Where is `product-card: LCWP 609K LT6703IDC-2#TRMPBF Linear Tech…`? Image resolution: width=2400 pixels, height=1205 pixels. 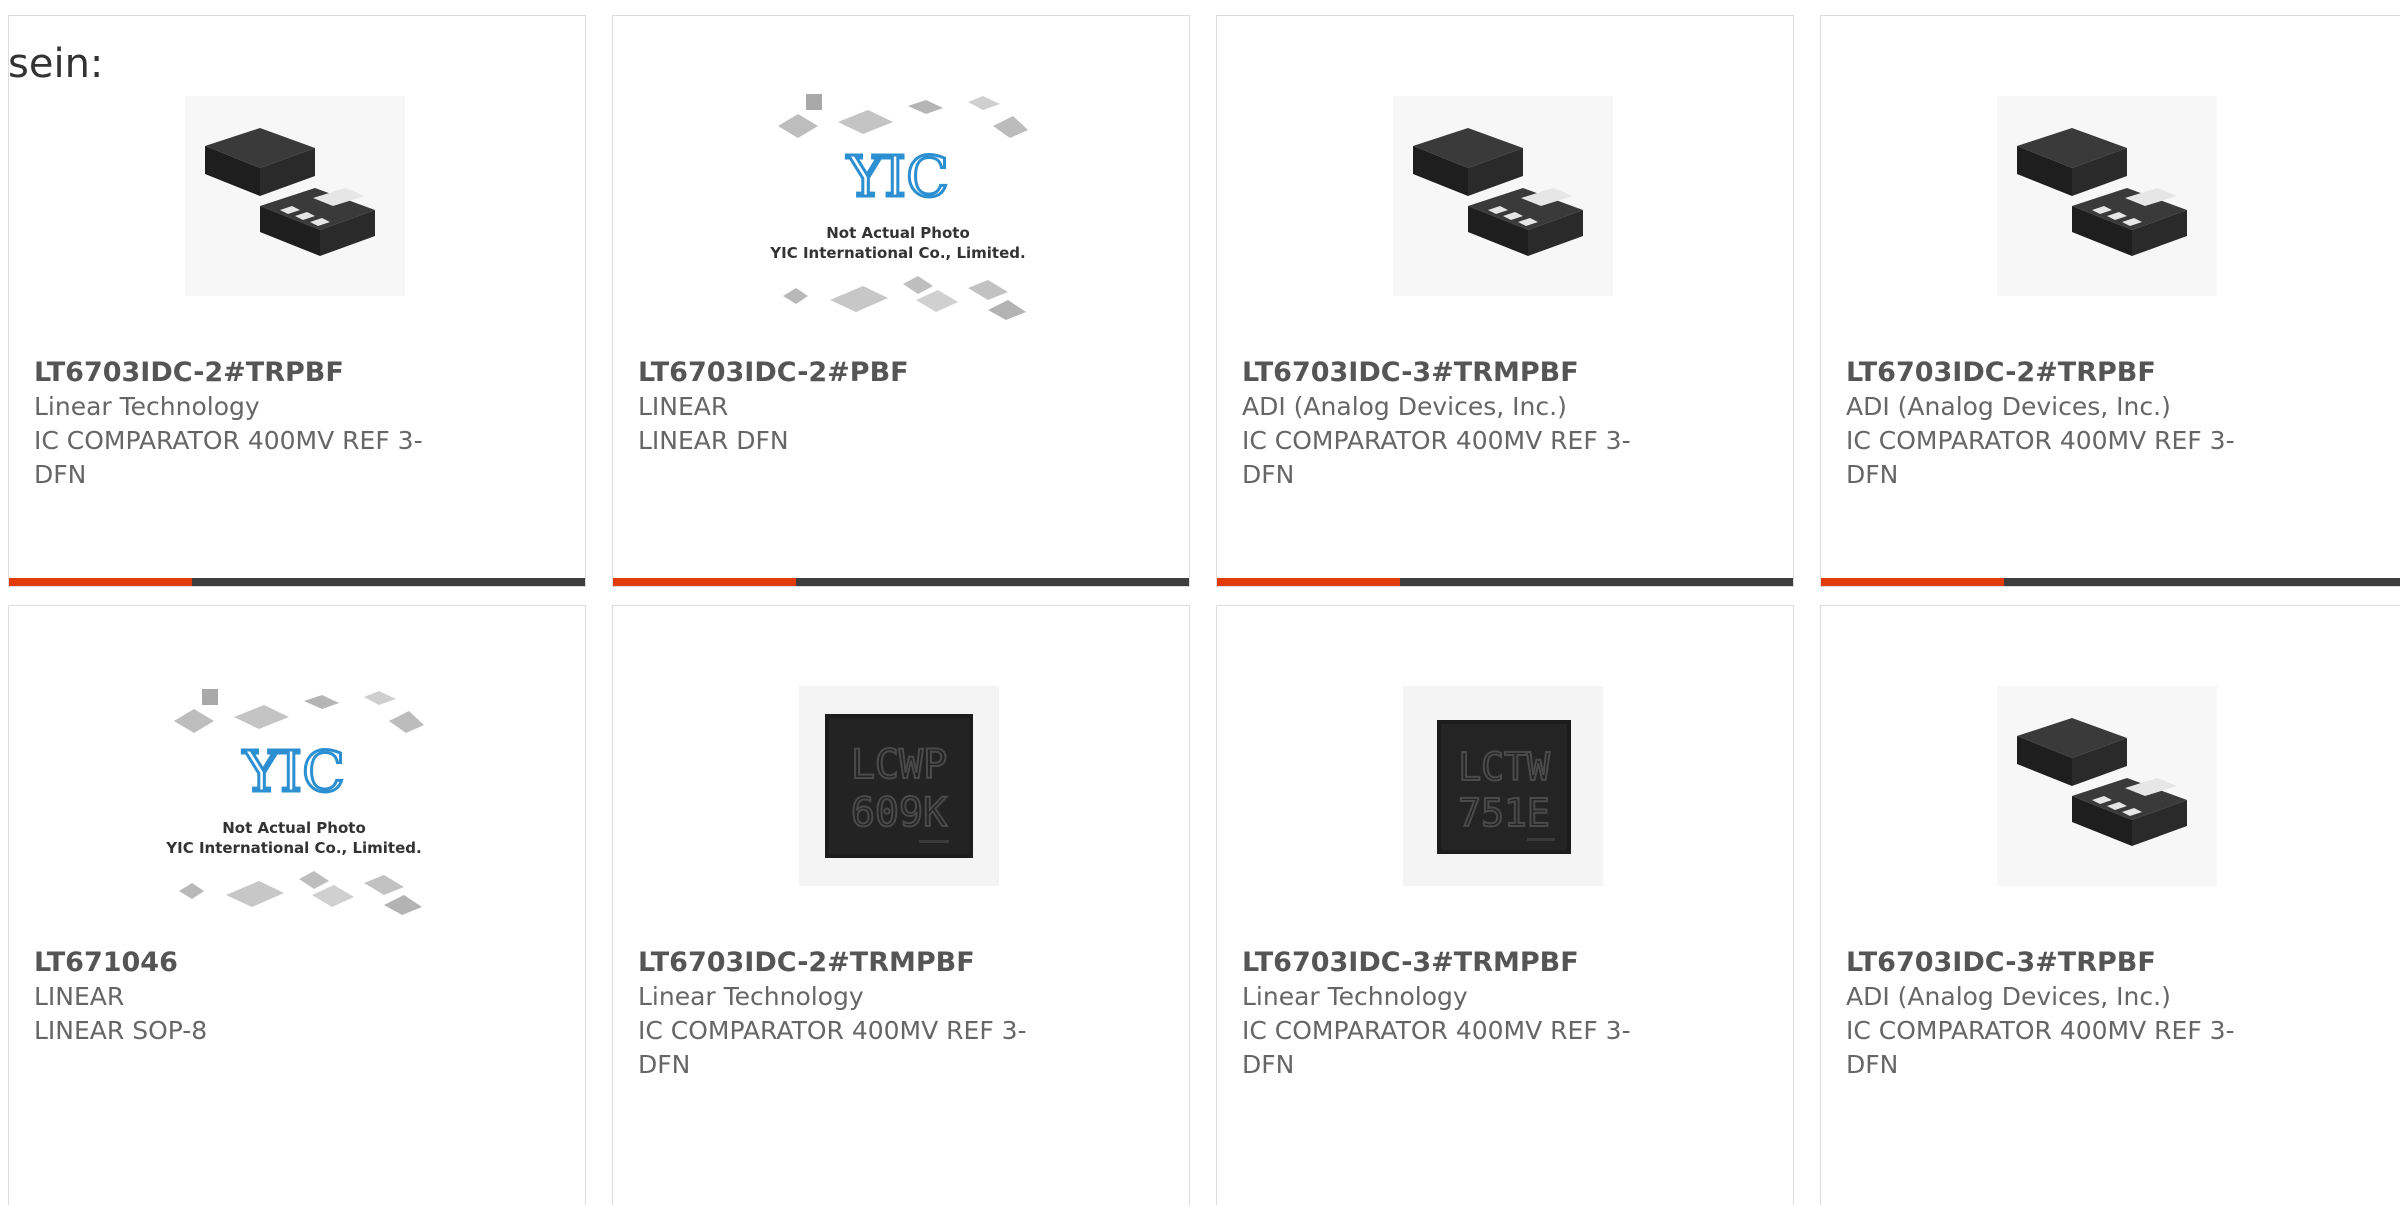 product-card: LCWP 609K LT6703IDC-2#TRMPBF Linear Tech… is located at coordinates (901, 905).